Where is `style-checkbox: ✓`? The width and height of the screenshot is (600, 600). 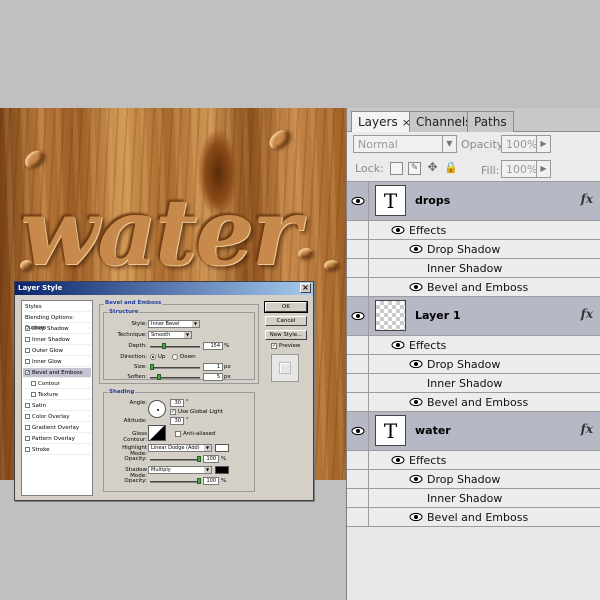 style-checkbox: ✓ is located at coordinates (27, 373).